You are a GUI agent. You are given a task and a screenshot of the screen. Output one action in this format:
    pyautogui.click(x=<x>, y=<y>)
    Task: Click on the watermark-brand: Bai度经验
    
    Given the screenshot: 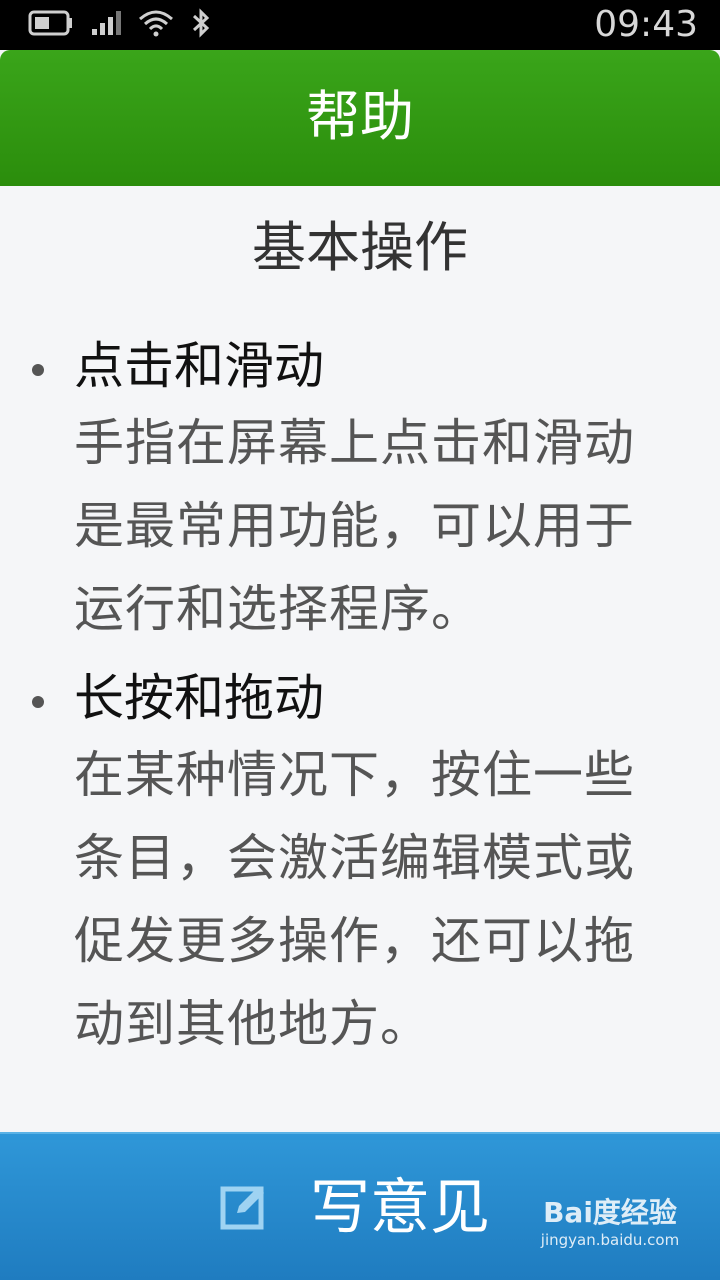 What is the action you would take?
    pyautogui.click(x=610, y=1212)
    